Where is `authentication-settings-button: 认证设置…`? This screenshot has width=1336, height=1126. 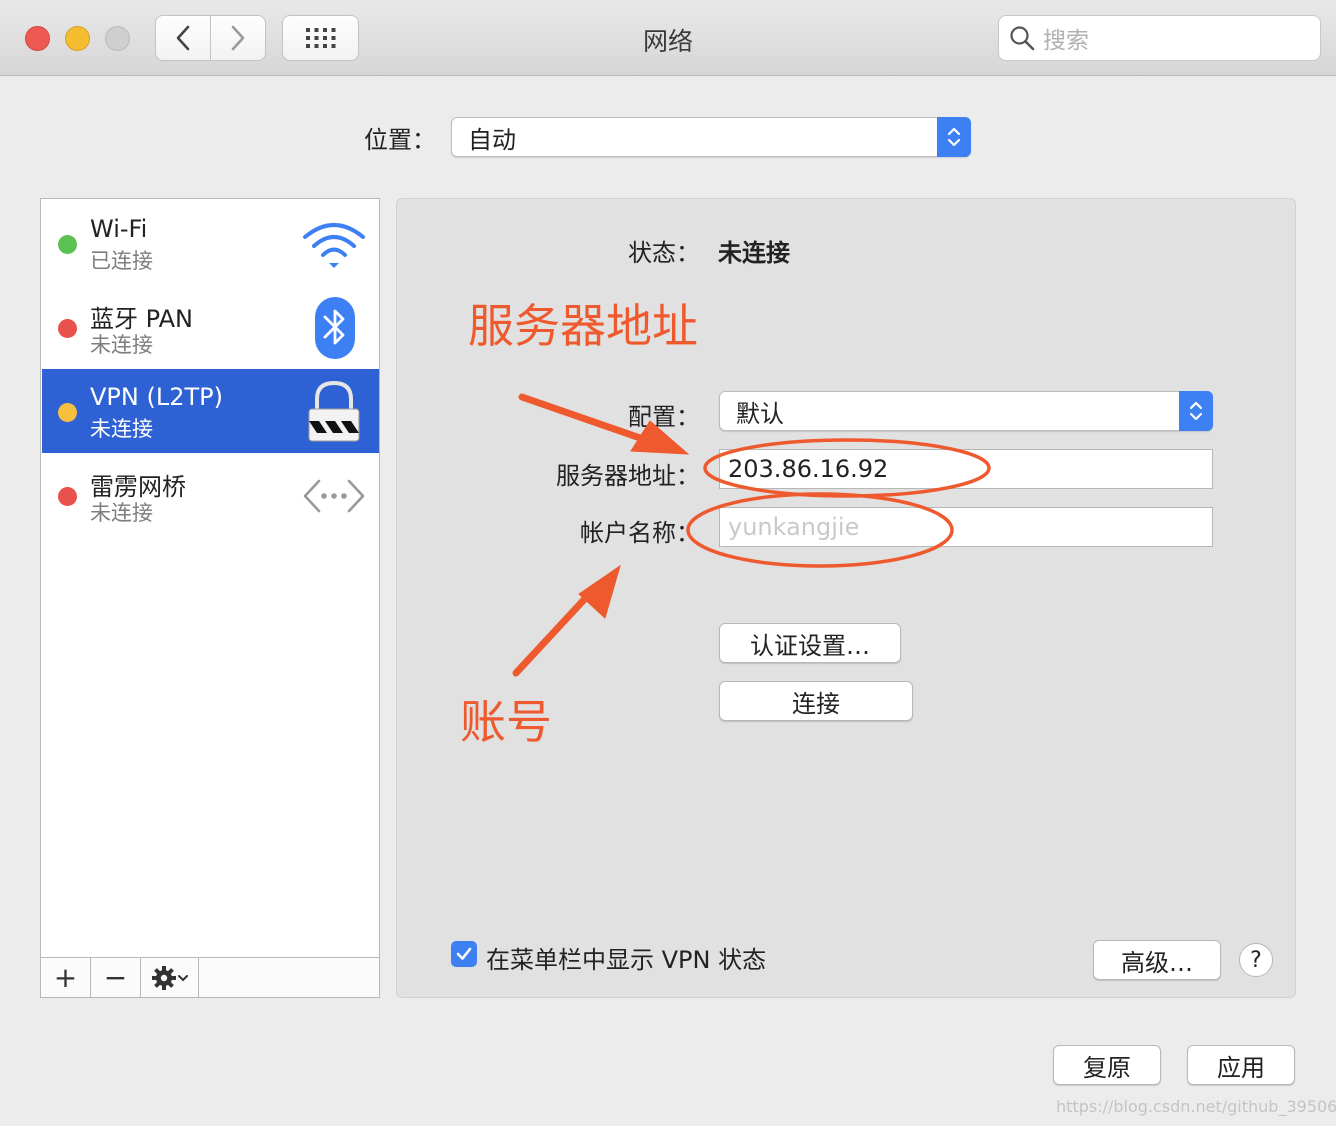 authentication-settings-button: 认证设置… is located at coordinates (810, 643).